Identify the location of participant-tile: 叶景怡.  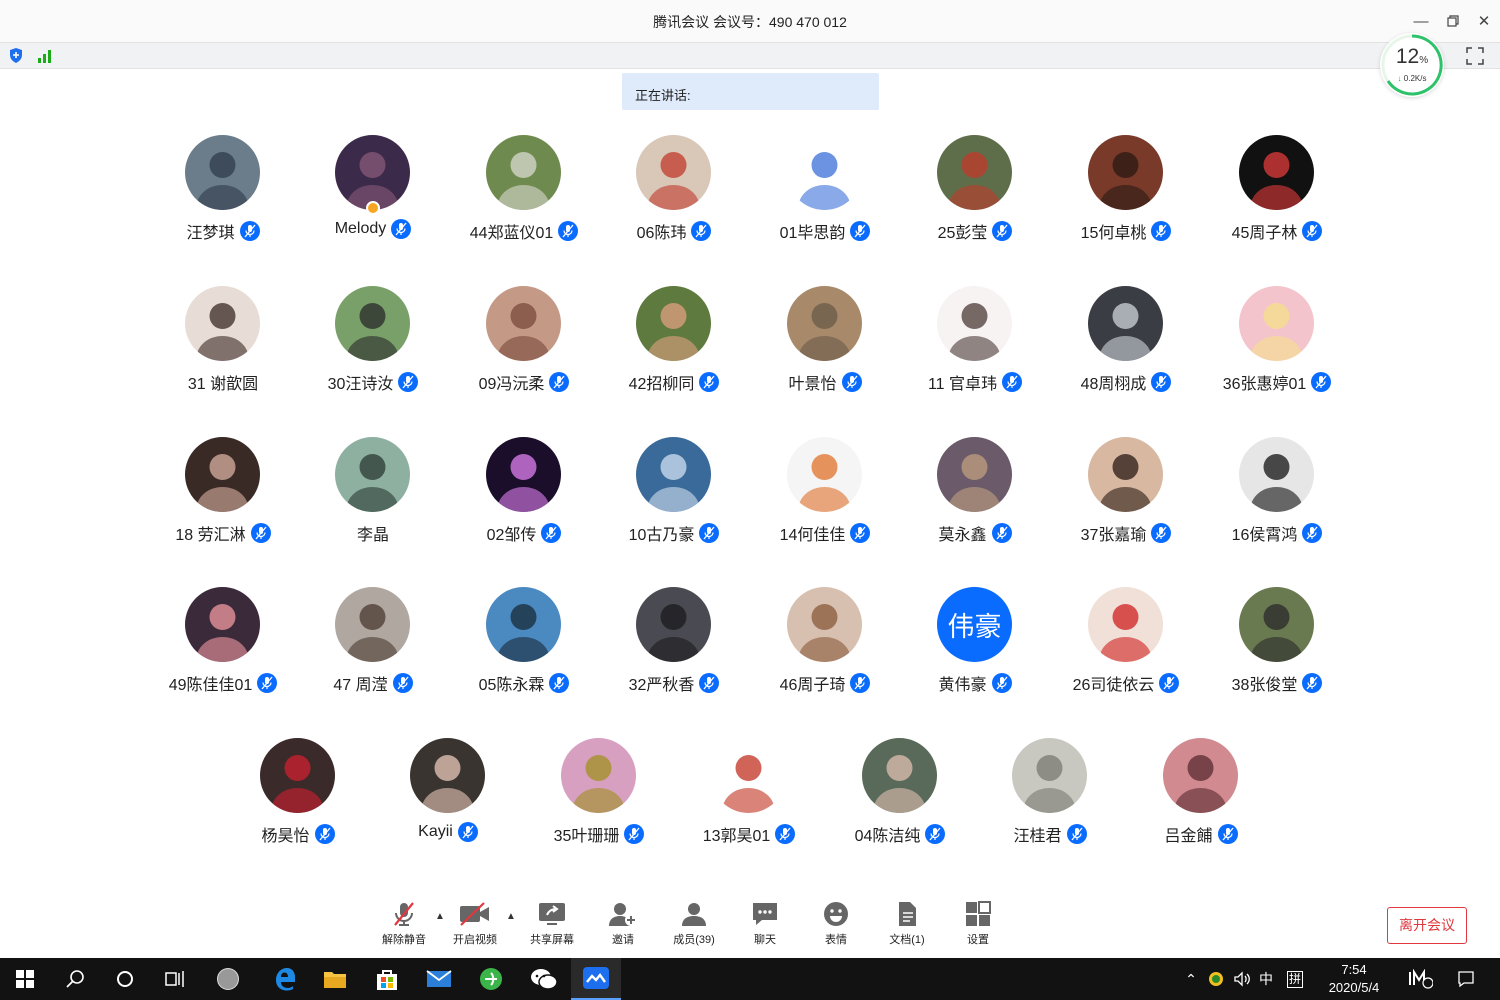
(825, 346).